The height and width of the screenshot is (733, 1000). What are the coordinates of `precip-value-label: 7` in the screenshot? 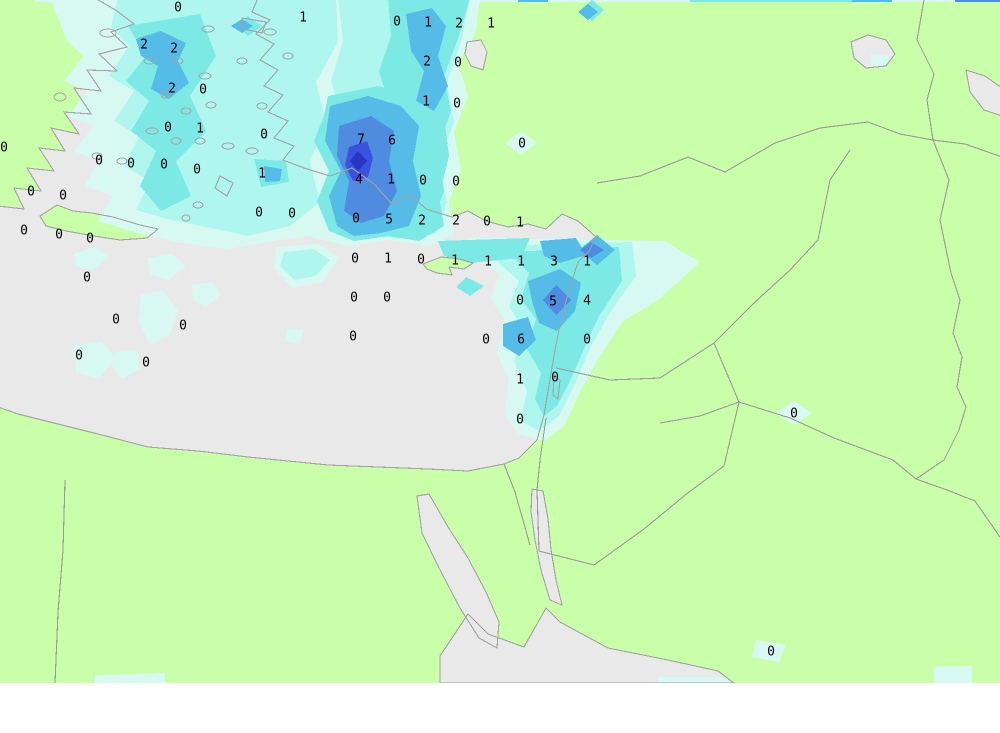 It's located at (361, 140).